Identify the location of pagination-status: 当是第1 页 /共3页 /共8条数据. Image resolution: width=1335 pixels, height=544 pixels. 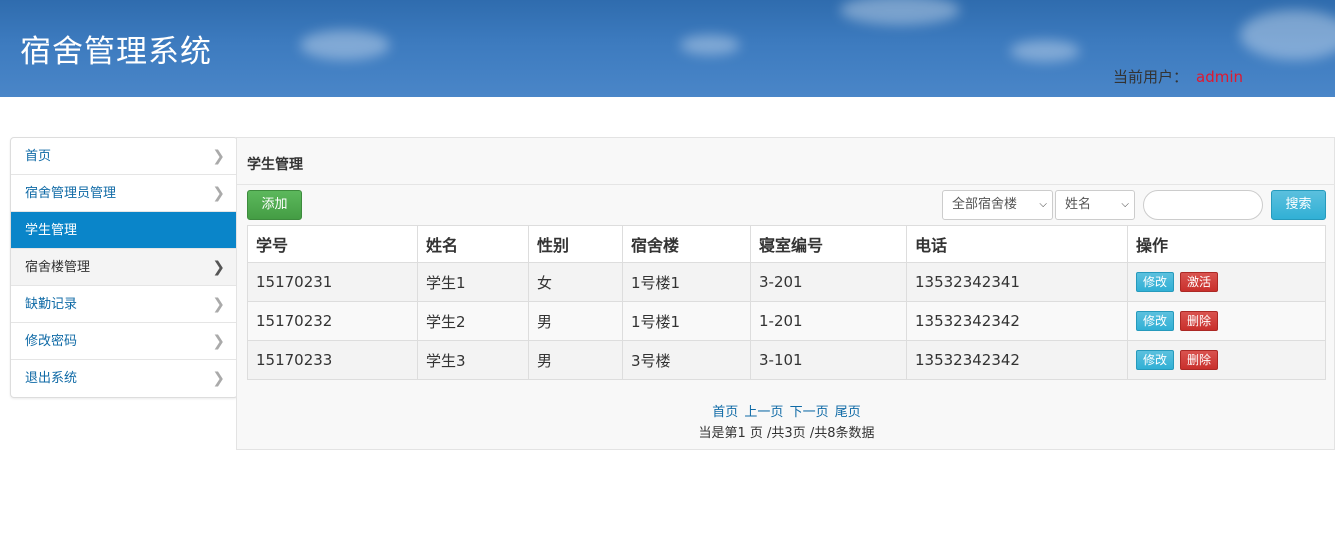
(786, 433).